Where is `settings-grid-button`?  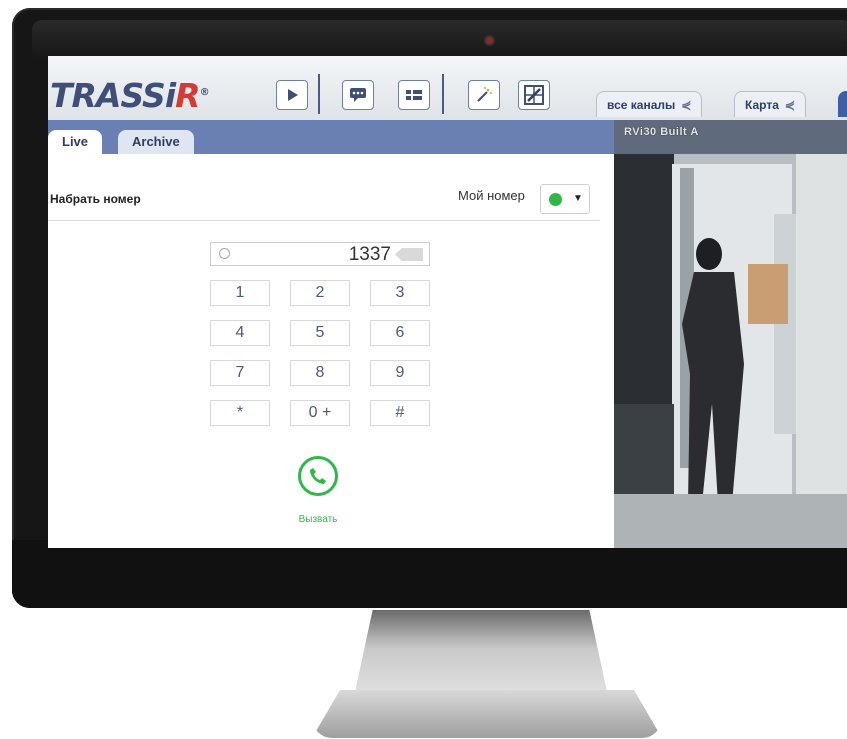
settings-grid-button is located at coordinates (534, 95).